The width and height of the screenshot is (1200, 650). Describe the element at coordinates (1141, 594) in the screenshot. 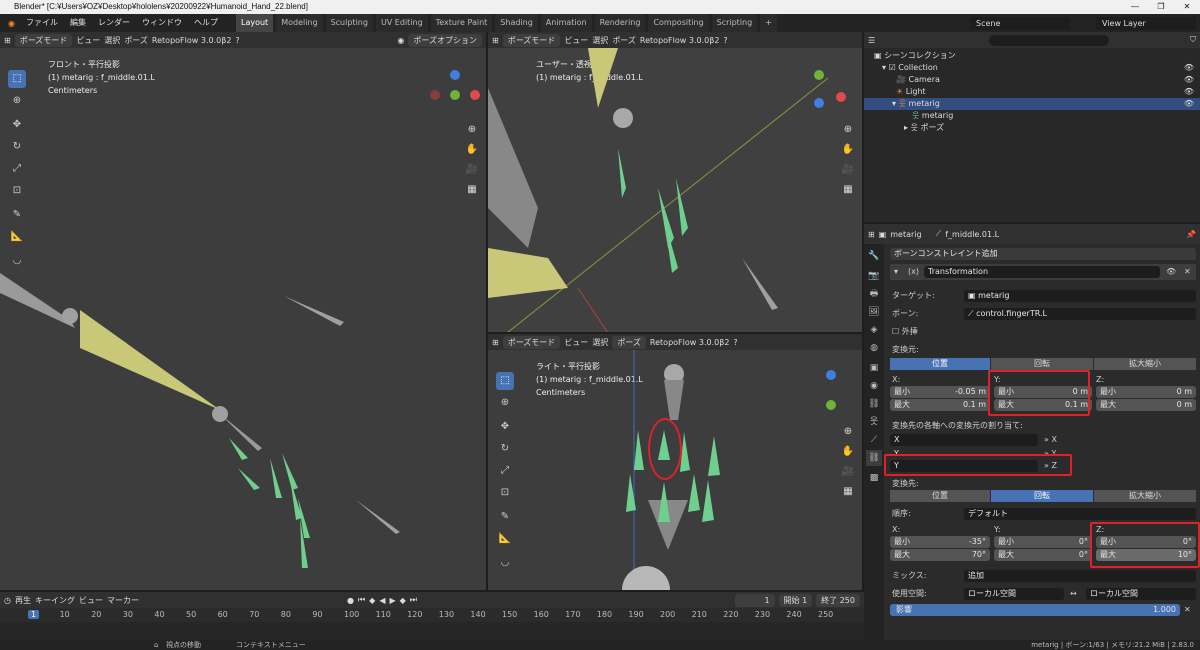

I see `target-space-select: ローカル空間` at that location.